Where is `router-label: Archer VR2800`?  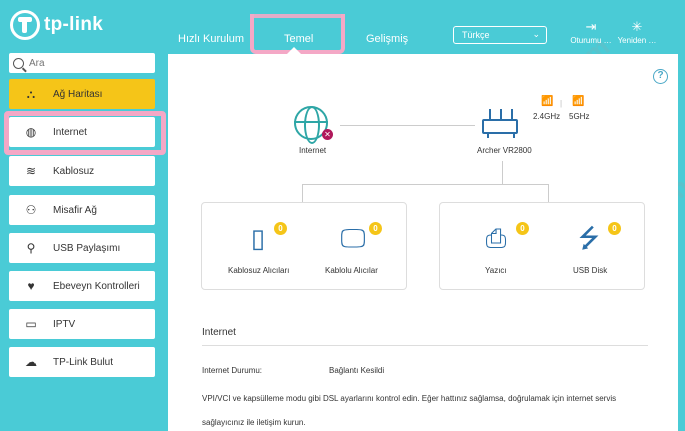 router-label: Archer VR2800 is located at coordinates (504, 150).